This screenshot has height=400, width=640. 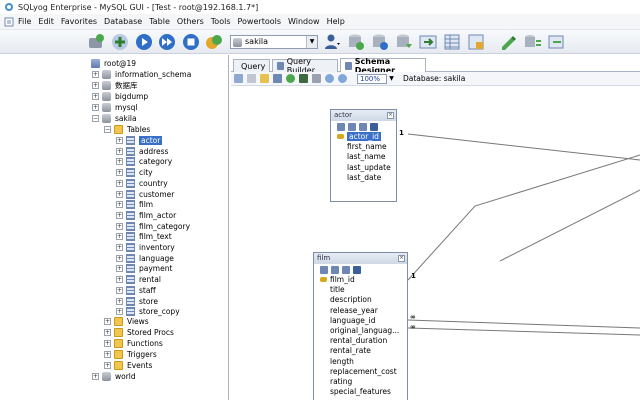 What do you see at coordinates (335, 269) in the screenshot?
I see `edit-table-icon` at bounding box center [335, 269].